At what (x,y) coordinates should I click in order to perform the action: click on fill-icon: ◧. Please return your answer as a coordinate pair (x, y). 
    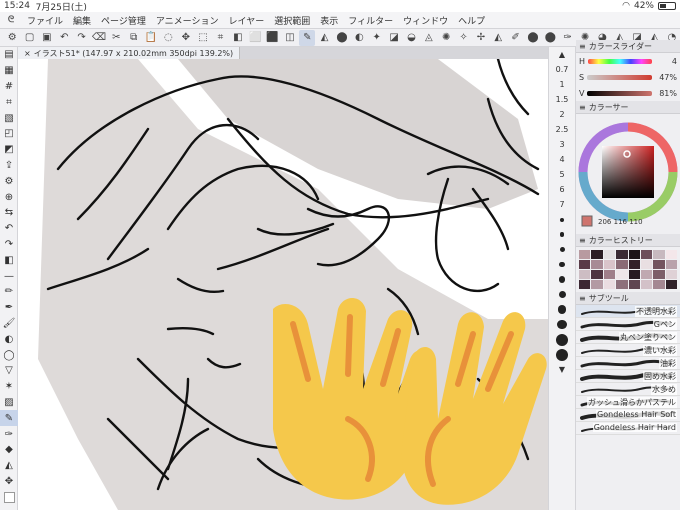
    Looking at the image, I should click on (238, 38).